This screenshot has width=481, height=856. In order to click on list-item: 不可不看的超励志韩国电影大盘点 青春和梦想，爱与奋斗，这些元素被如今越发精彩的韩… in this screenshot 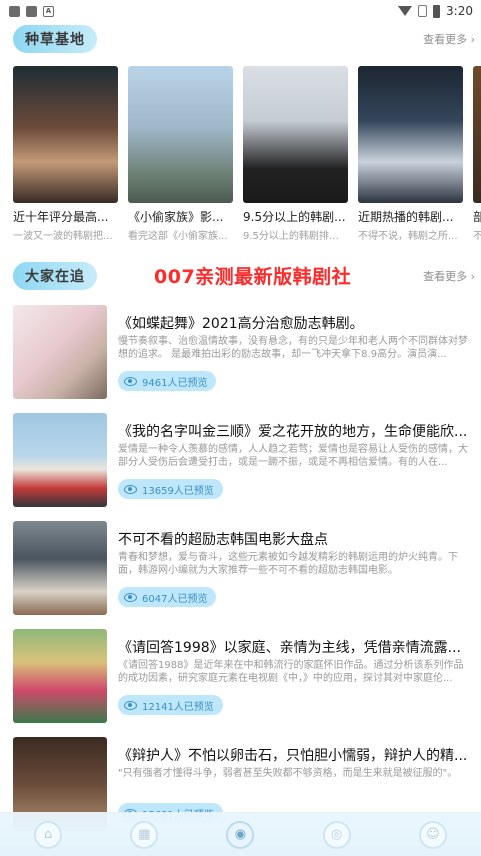, I will do `click(244, 568)`.